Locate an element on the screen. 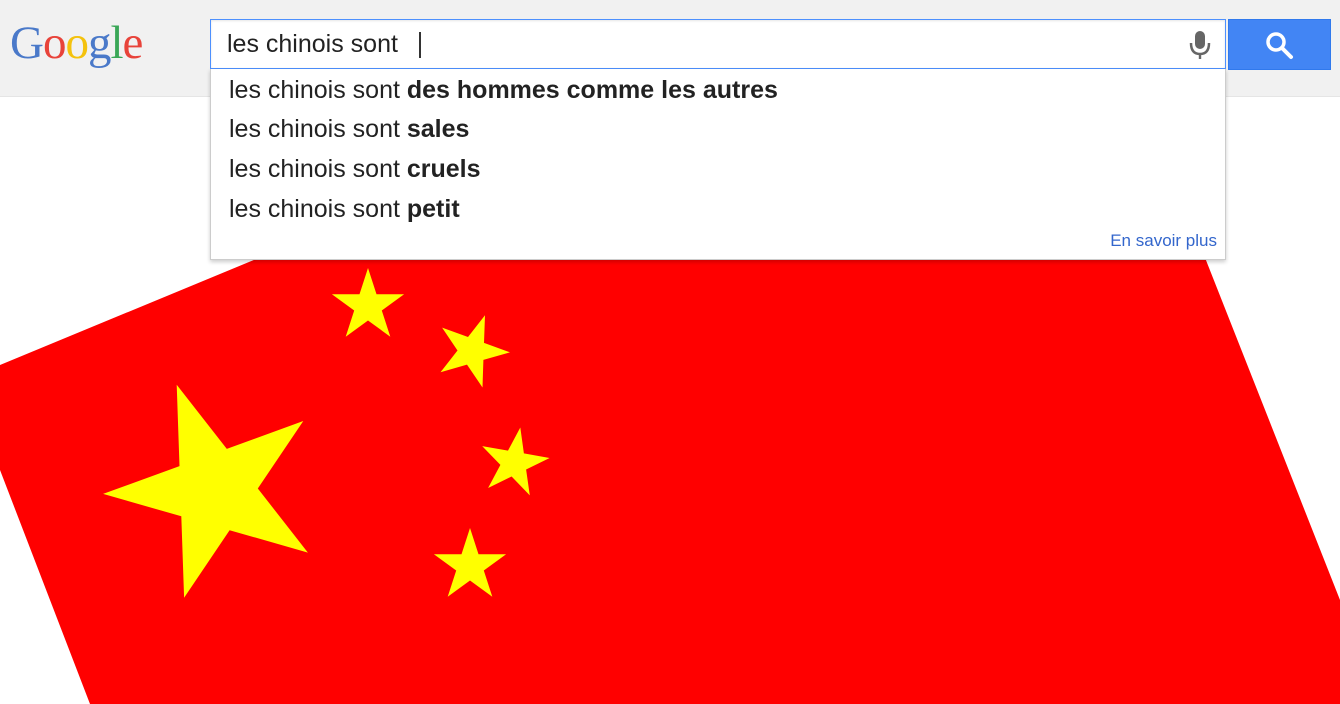 This screenshot has width=1340, height=704. magnifier-icon is located at coordinates (1279, 45).